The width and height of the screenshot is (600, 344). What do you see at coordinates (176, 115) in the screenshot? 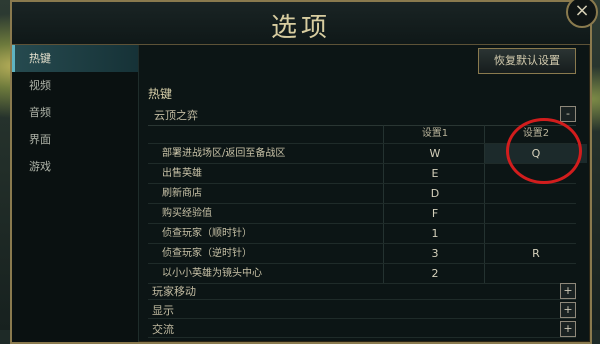
I see `group-label: 云顶之弈` at bounding box center [176, 115].